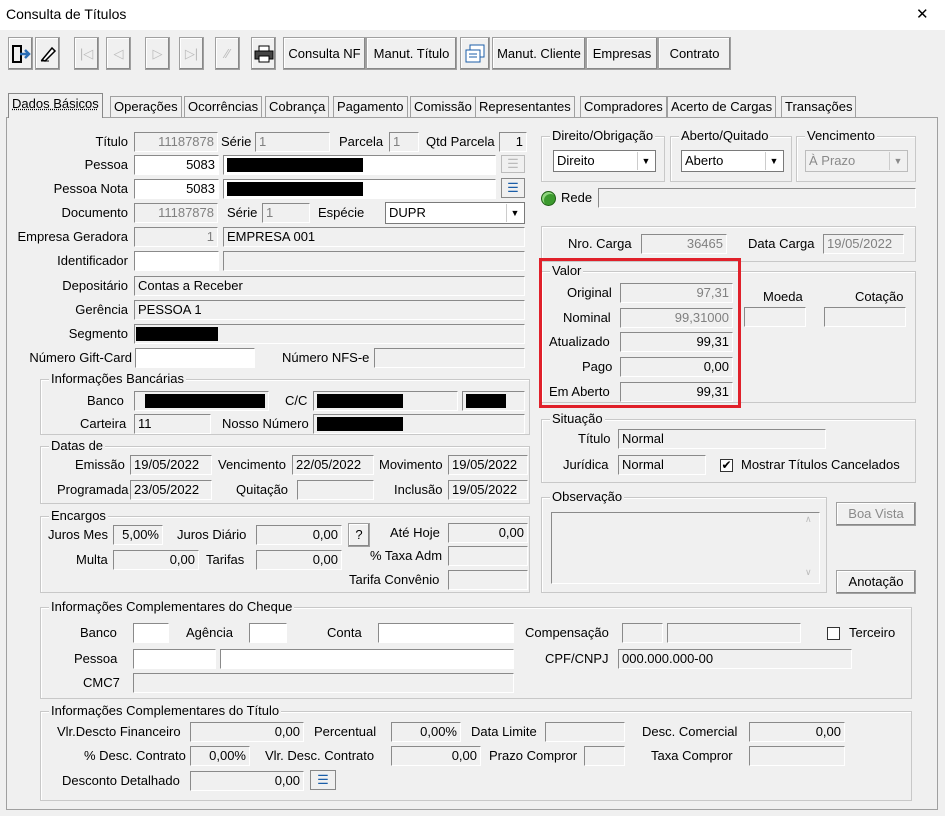 This screenshot has width=945, height=816. Describe the element at coordinates (726, 465) in the screenshot. I see `mostrar-cancelados-checkbox: ✔` at that location.